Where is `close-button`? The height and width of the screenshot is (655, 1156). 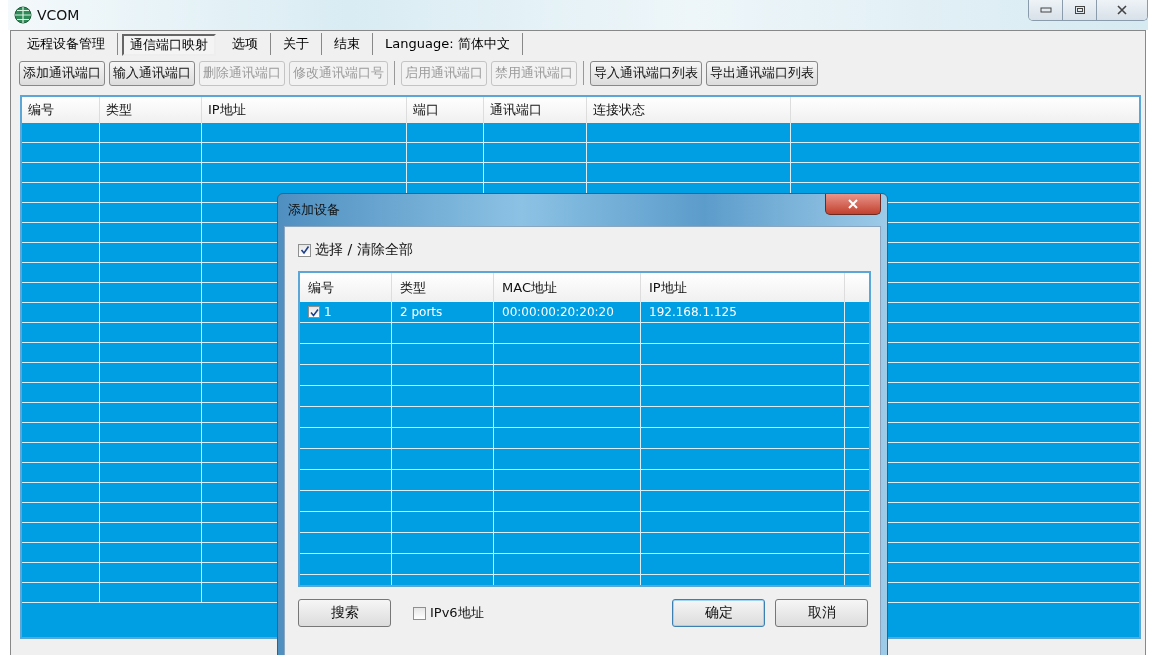
close-button is located at coordinates (853, 204).